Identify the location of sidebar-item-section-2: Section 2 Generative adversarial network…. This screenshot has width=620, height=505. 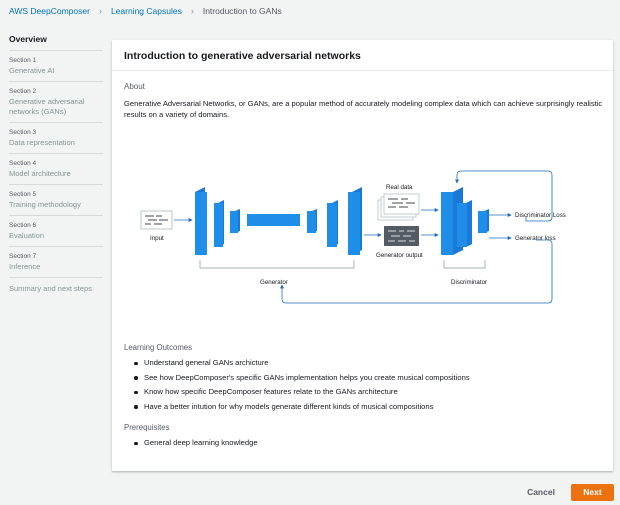
(56, 102).